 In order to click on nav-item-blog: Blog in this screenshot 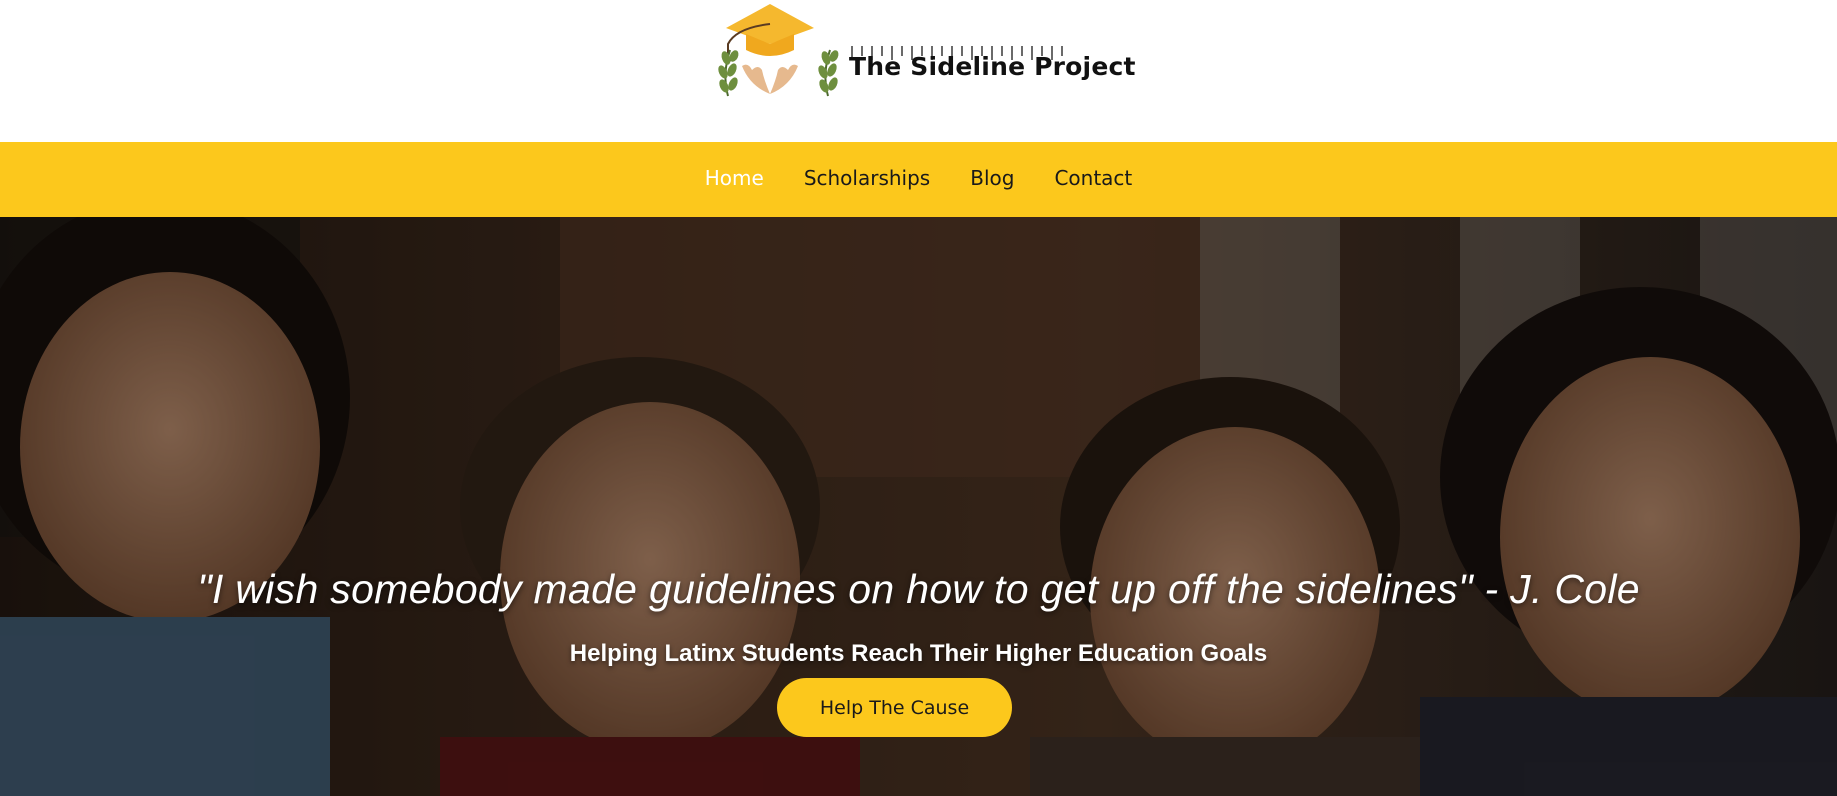, I will do `click(992, 180)`.